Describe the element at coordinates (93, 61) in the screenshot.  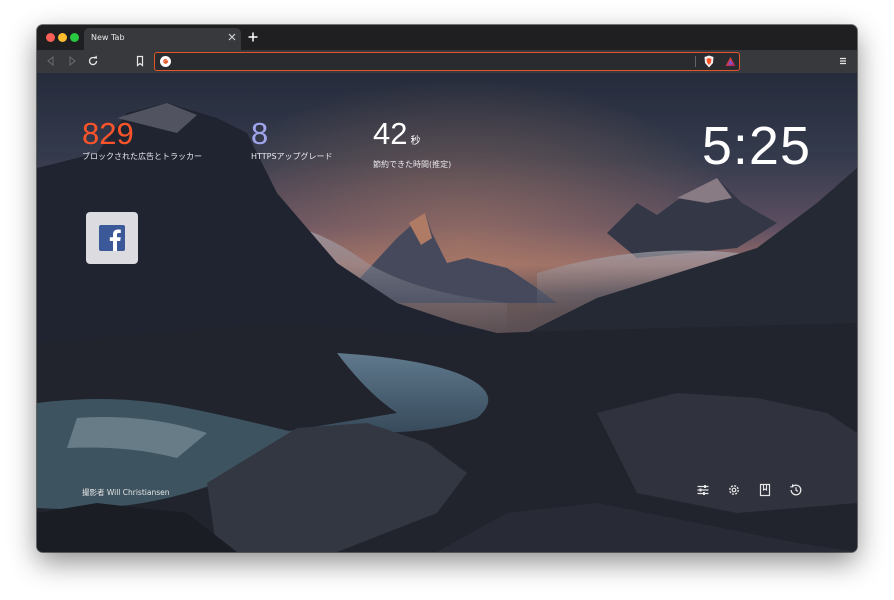
I see `reload-button` at that location.